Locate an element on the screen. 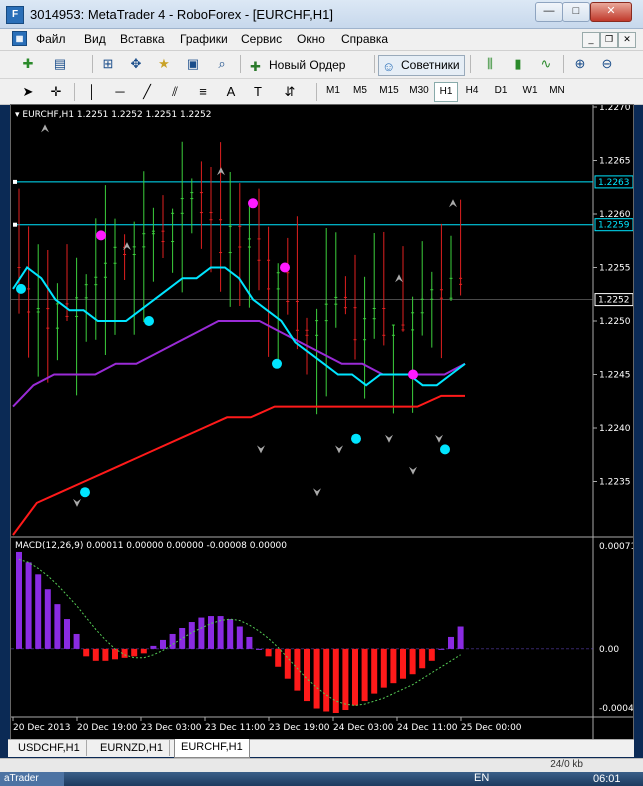 The width and height of the screenshot is (643, 786). mdi-close-button: ✕ is located at coordinates (627, 40).